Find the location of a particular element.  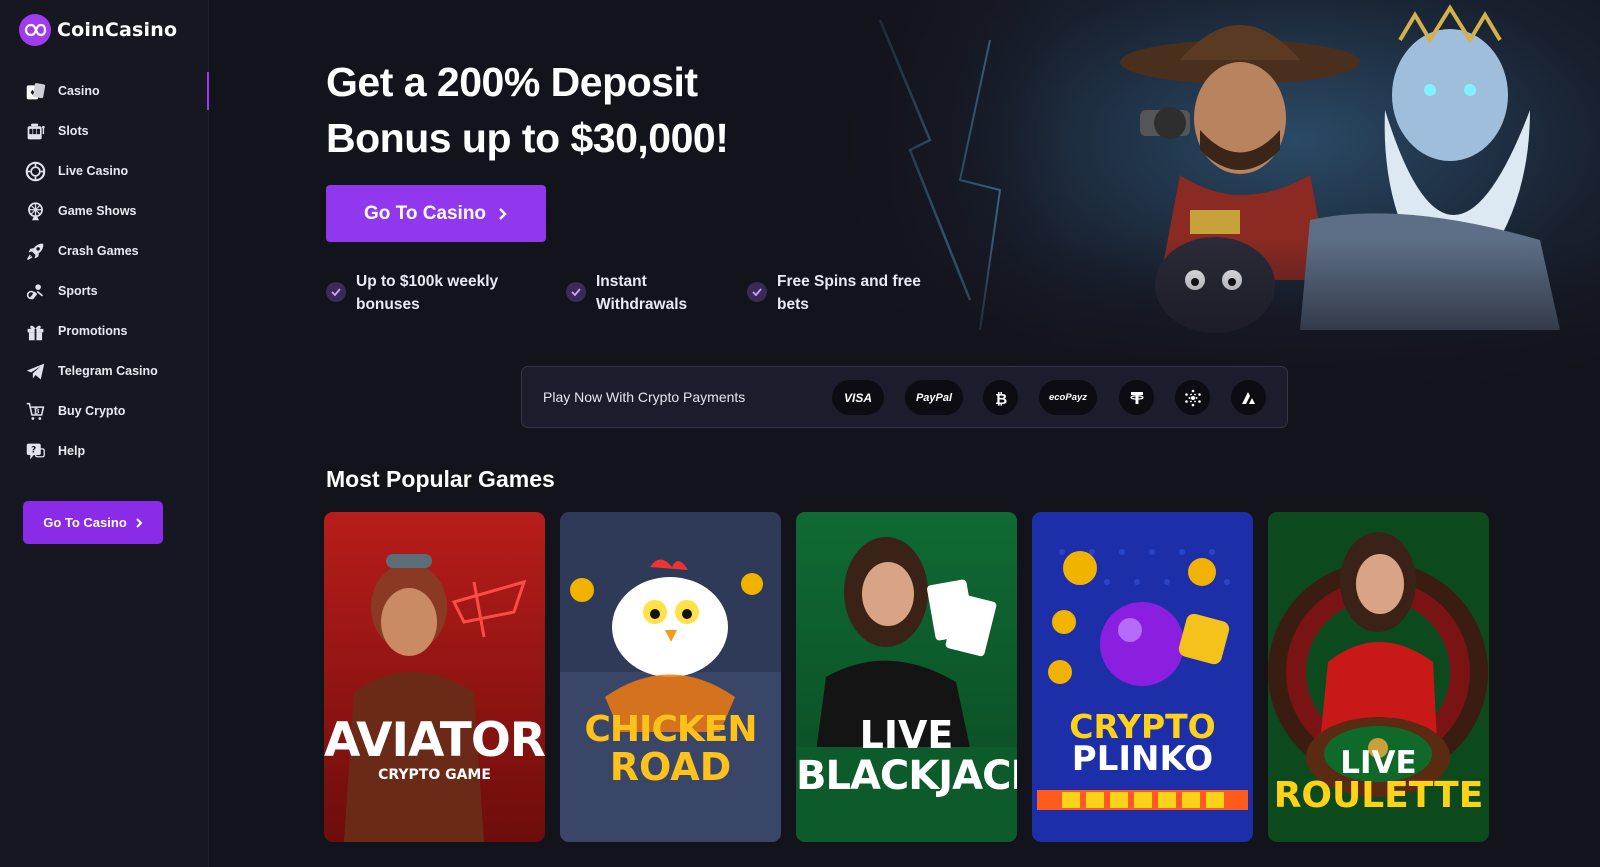

sidebar-item-buy-crypto: ₿ Buy Crypto is located at coordinates (104, 411).